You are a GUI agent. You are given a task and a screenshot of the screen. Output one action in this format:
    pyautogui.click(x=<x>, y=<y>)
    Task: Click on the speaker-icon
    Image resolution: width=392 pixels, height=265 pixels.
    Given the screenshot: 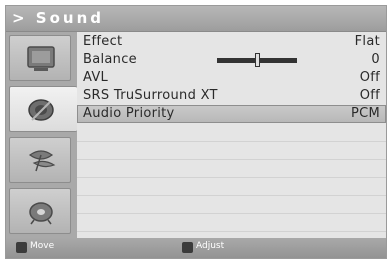 What is the action you would take?
    pyautogui.click(x=41, y=110)
    